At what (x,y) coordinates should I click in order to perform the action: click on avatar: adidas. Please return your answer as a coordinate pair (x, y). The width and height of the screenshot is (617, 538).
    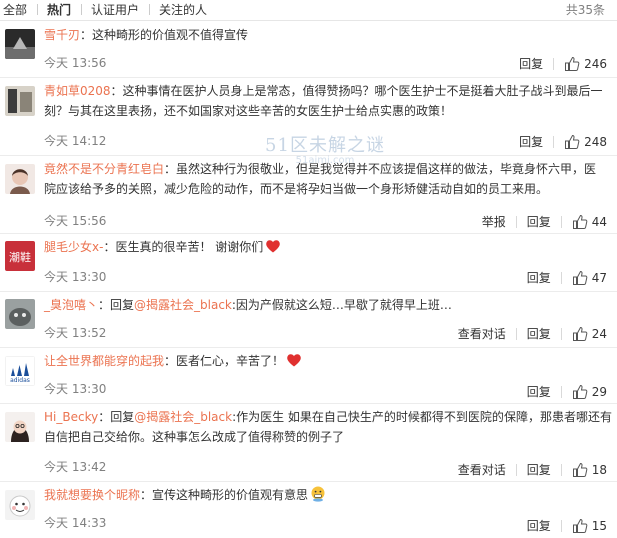
    Looking at the image, I should click on (20, 371).